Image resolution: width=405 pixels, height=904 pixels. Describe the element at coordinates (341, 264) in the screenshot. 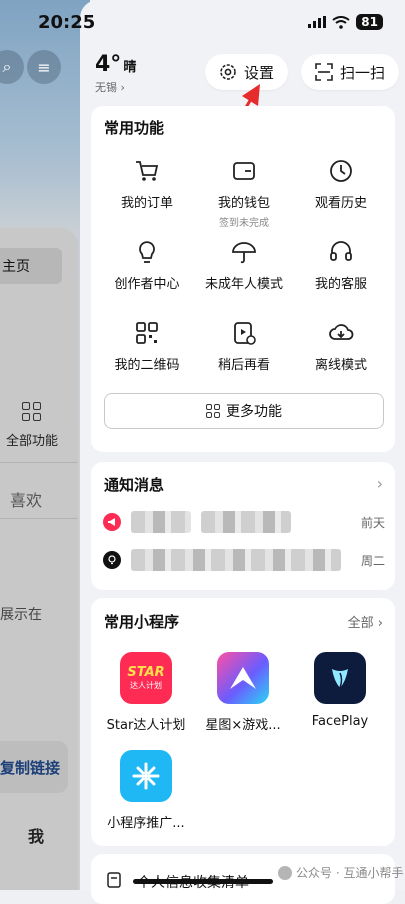

I see `feature-customer-service: 我的客服` at that location.